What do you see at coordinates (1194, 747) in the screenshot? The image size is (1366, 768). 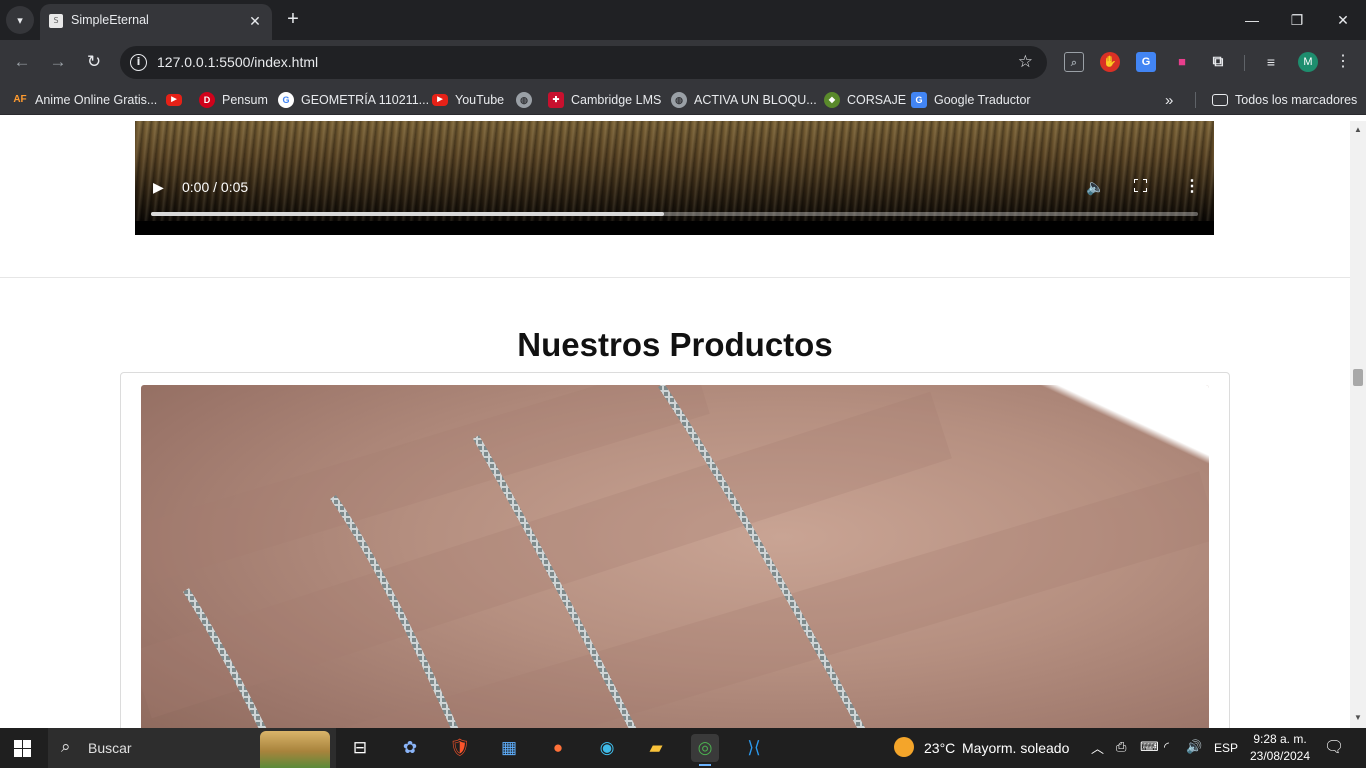 I see `speaker-icon: 🔊` at bounding box center [1194, 747].